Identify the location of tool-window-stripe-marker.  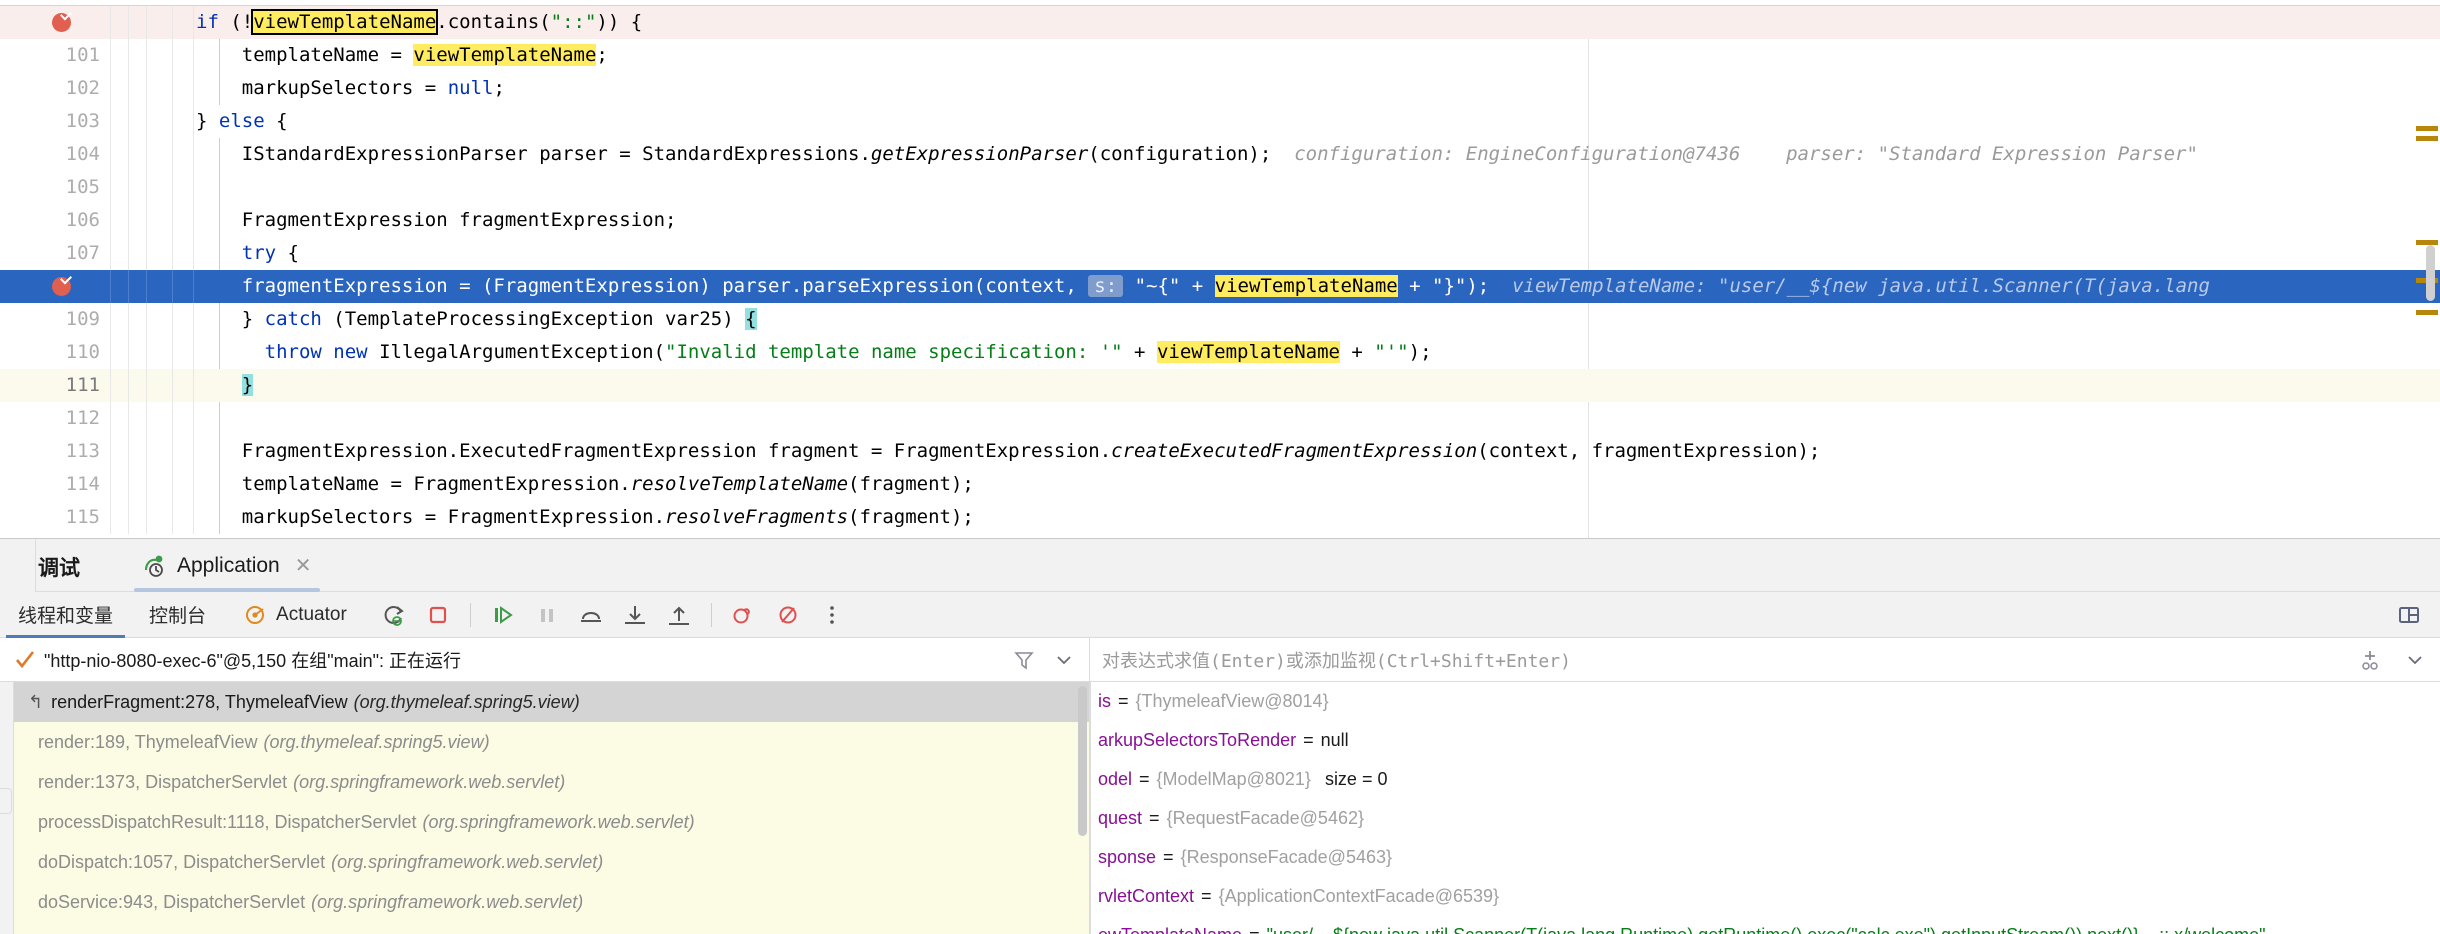
(6, 801).